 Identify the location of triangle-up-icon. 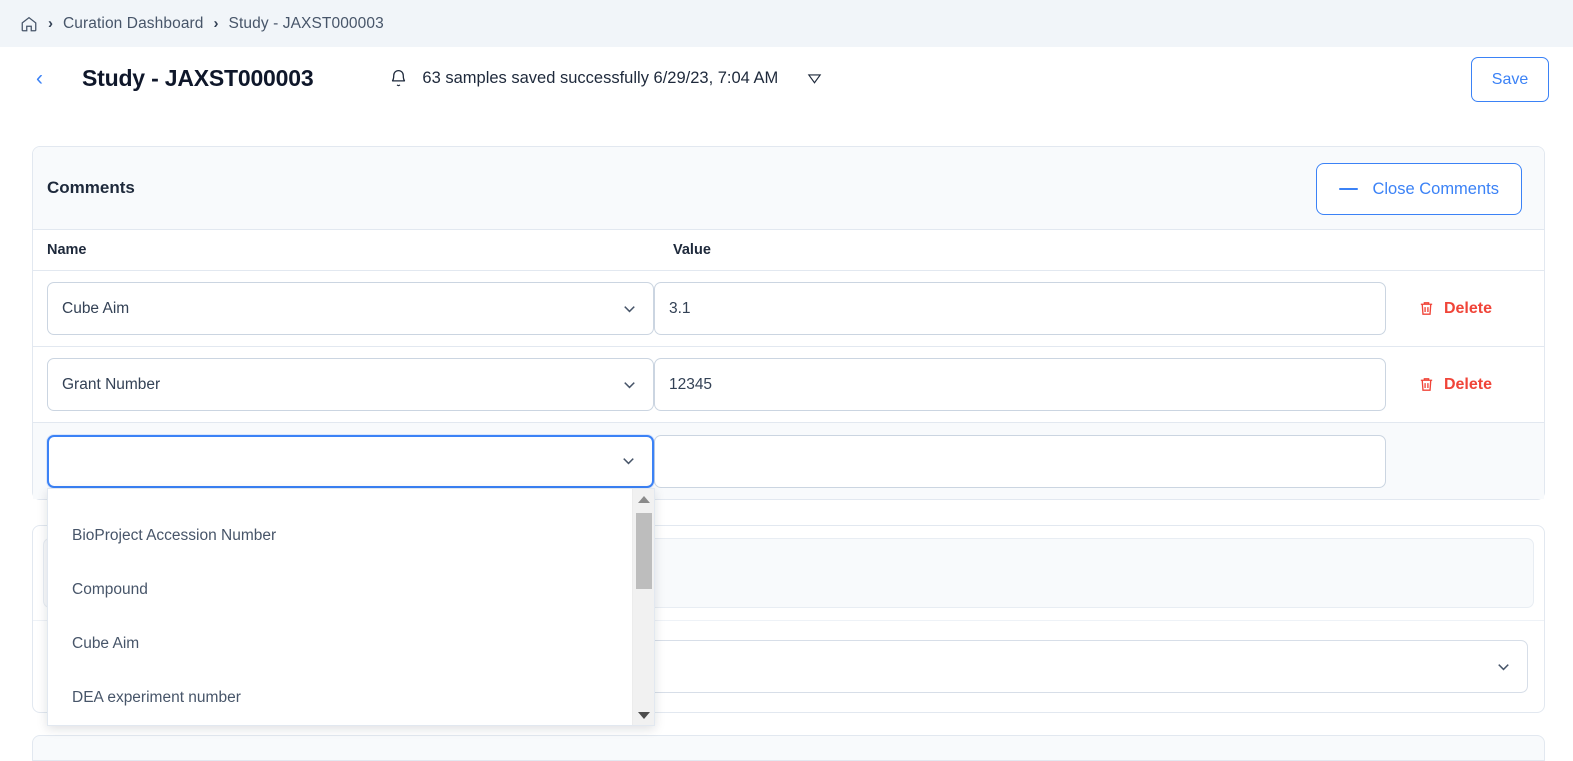
(643, 499).